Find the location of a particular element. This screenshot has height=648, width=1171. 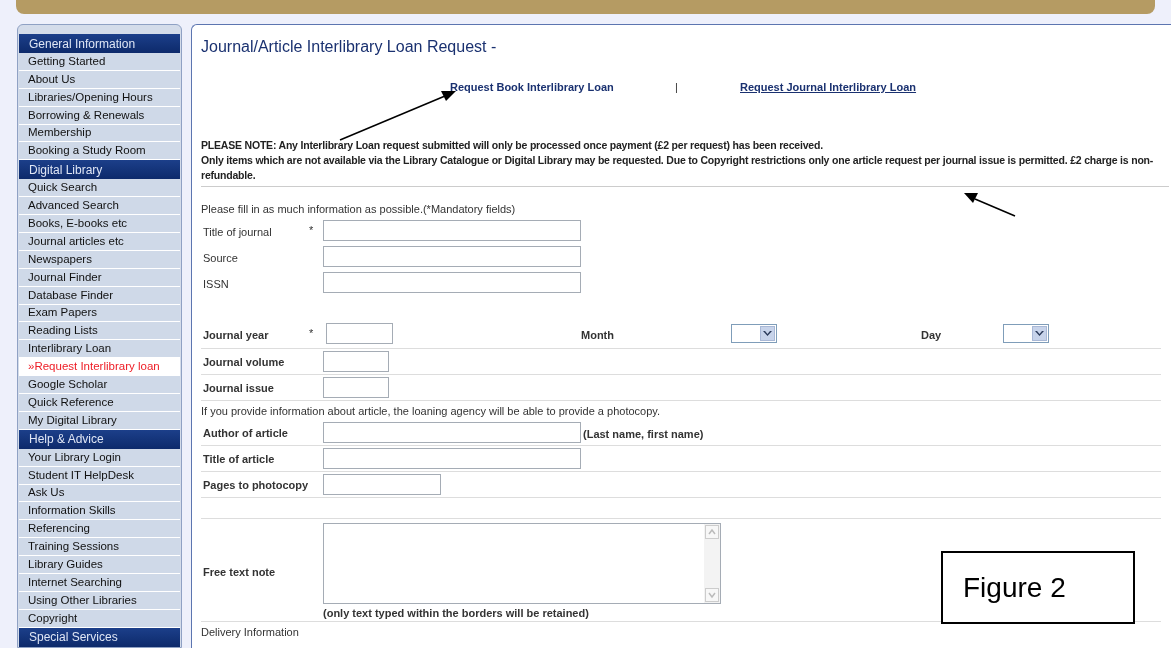

sidebar-heading: General Information is located at coordinates (99, 43).